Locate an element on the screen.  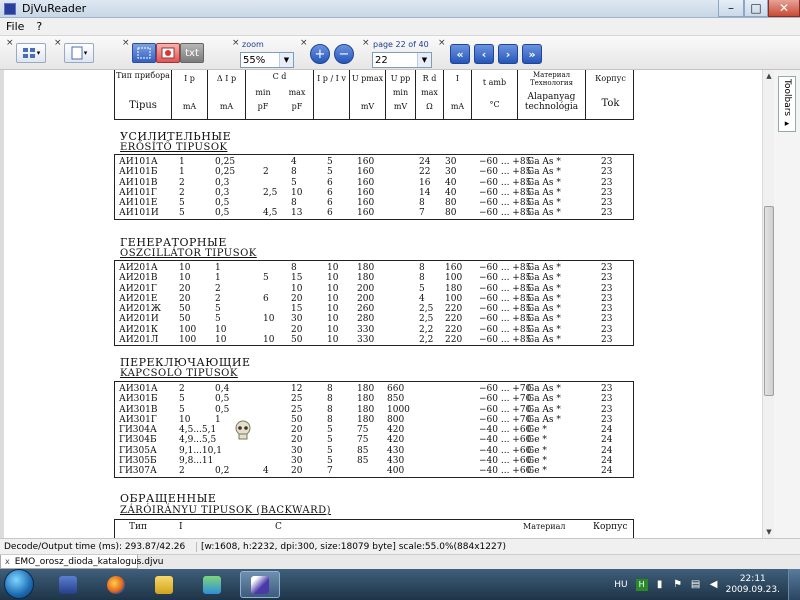
menu-file: File is located at coordinates (15, 26).